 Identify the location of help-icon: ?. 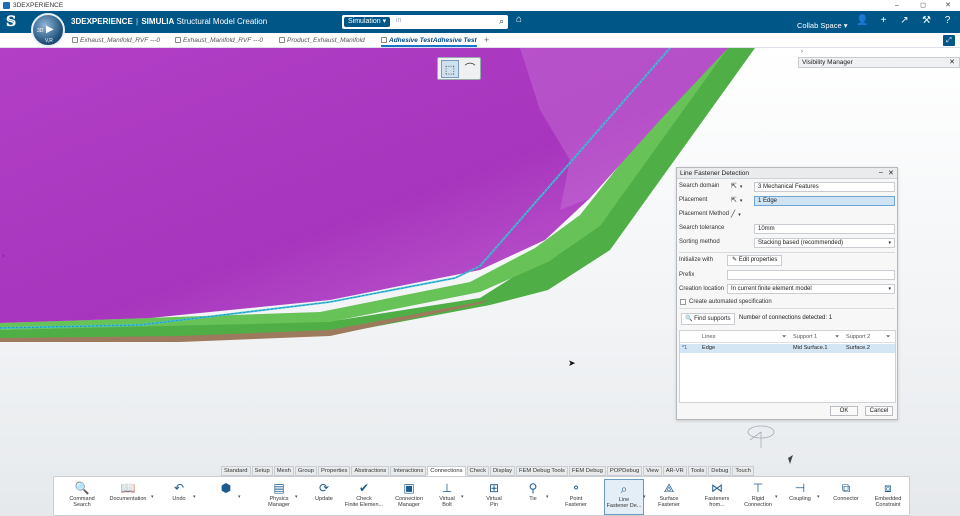
(947, 21).